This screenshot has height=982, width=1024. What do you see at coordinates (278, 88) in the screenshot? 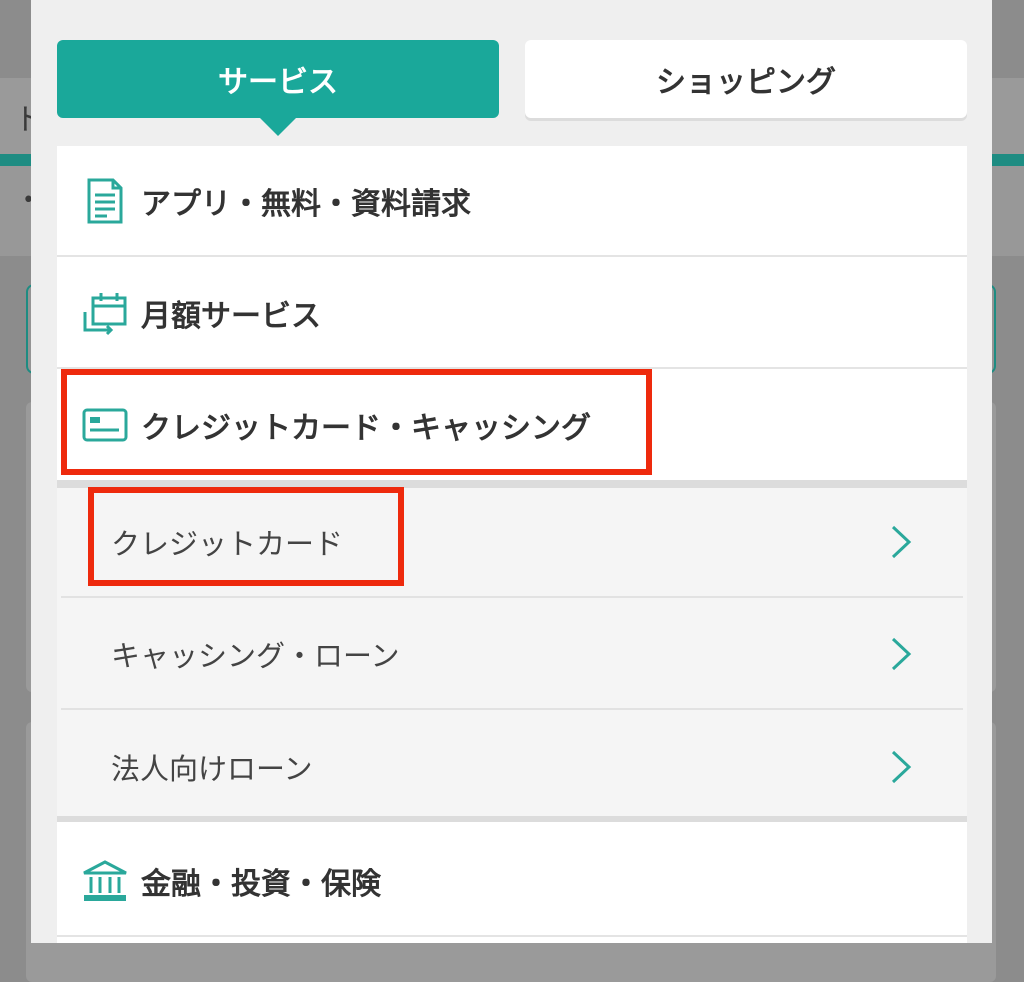
I see `tab-service: サービス` at bounding box center [278, 88].